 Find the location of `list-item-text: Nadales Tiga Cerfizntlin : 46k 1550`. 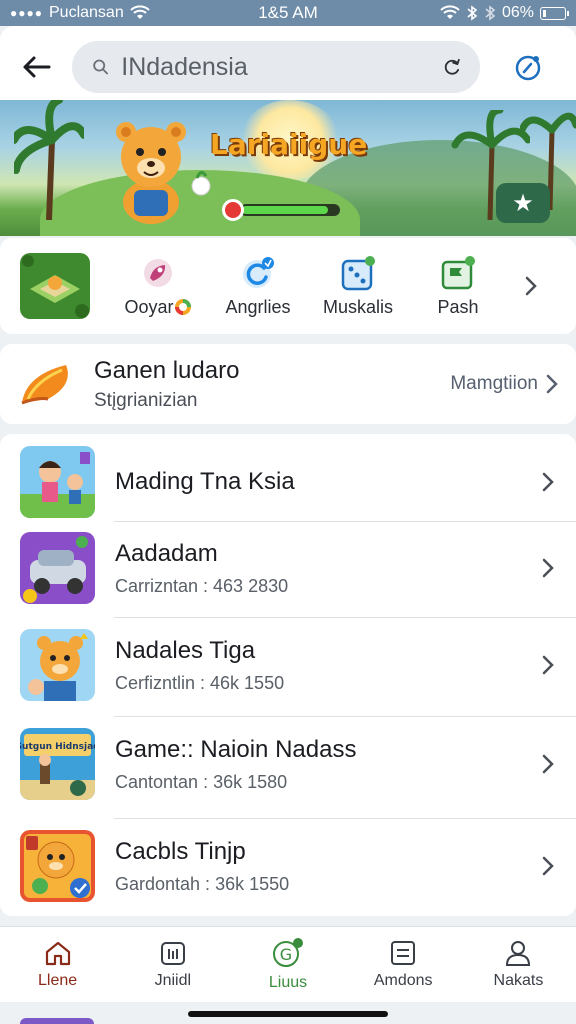

list-item-text: Nadales Tiga Cerfizntlin : 46k 1550 is located at coordinates (317, 665).